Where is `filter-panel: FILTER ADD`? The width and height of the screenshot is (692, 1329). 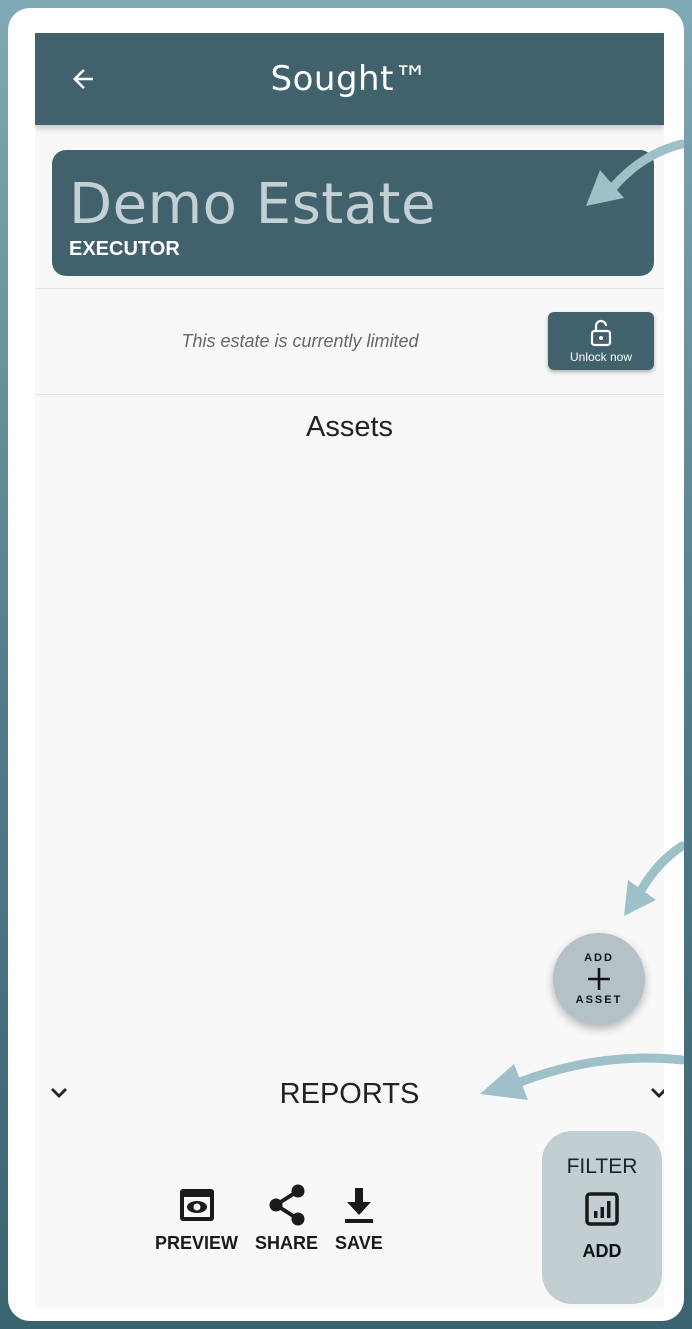 filter-panel: FILTER ADD is located at coordinates (602, 1217).